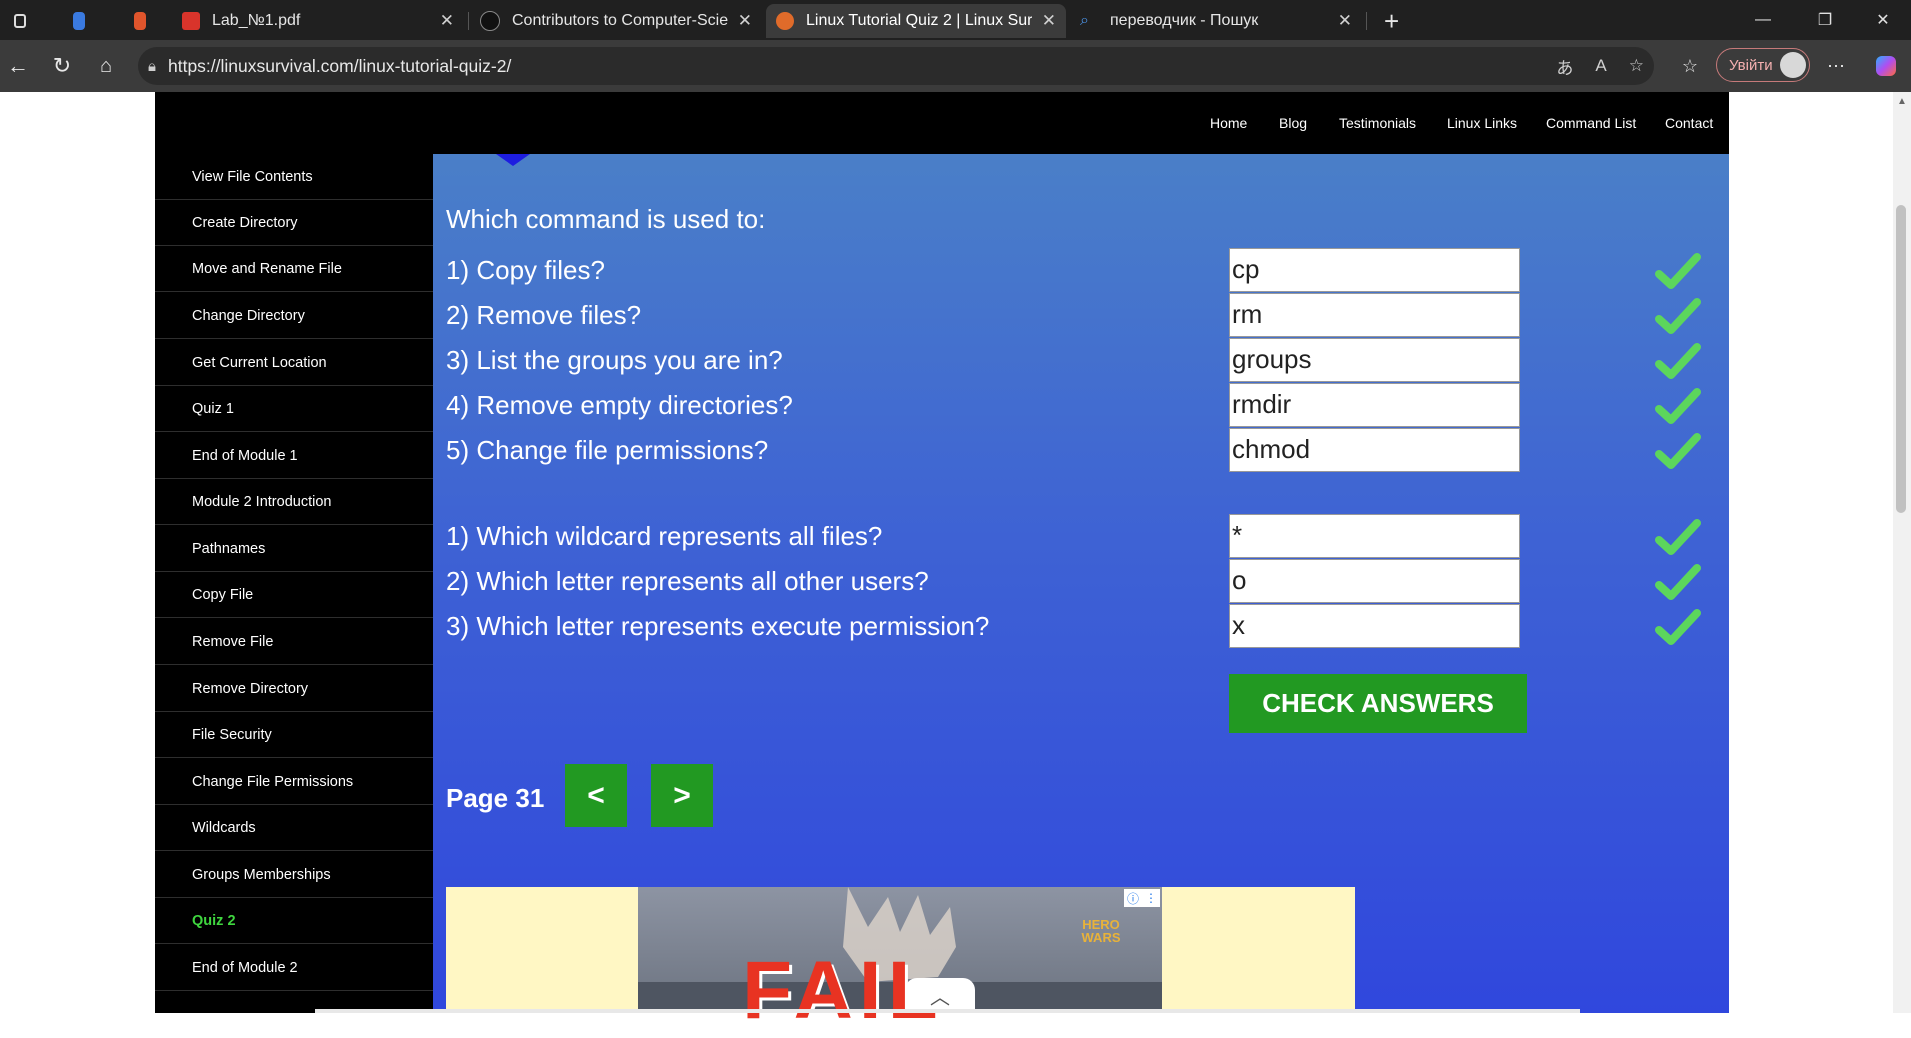  I want to click on copilot-icon, so click(1886, 66).